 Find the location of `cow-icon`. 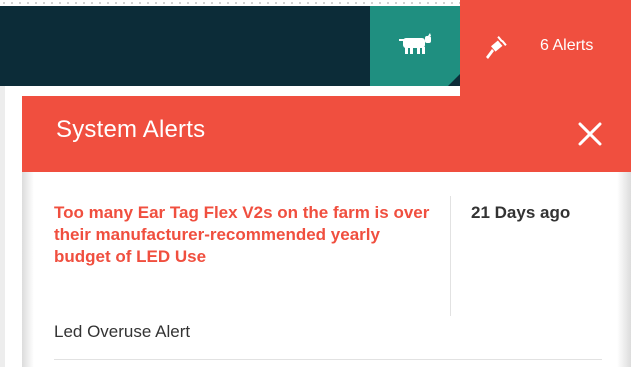

cow-icon is located at coordinates (415, 46).